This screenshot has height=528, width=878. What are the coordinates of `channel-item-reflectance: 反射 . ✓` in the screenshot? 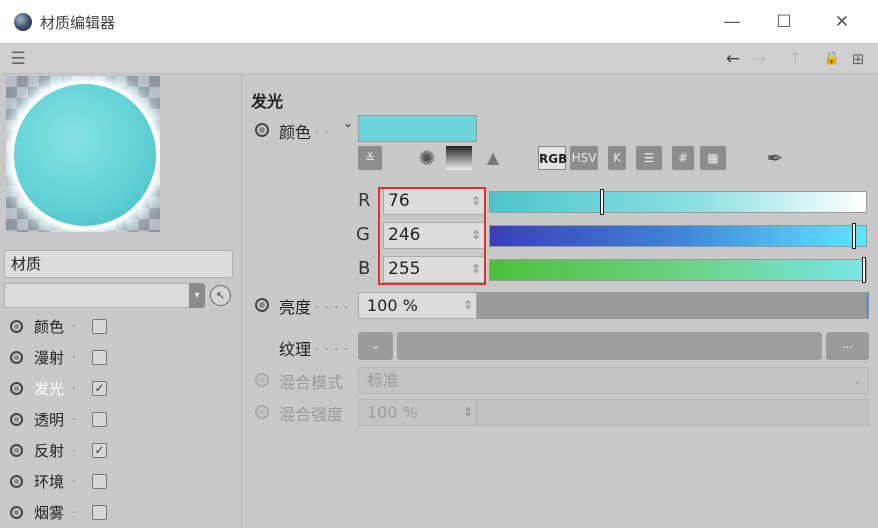 It's located at (118, 451).